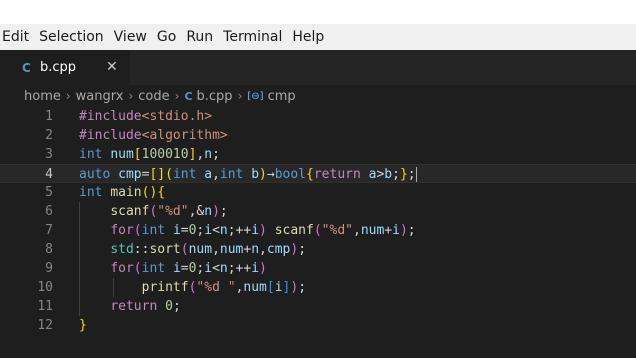 This screenshot has width=636, height=358. Describe the element at coordinates (149, 154) in the screenshot. I see `code-text: int num[100010],n;` at that location.